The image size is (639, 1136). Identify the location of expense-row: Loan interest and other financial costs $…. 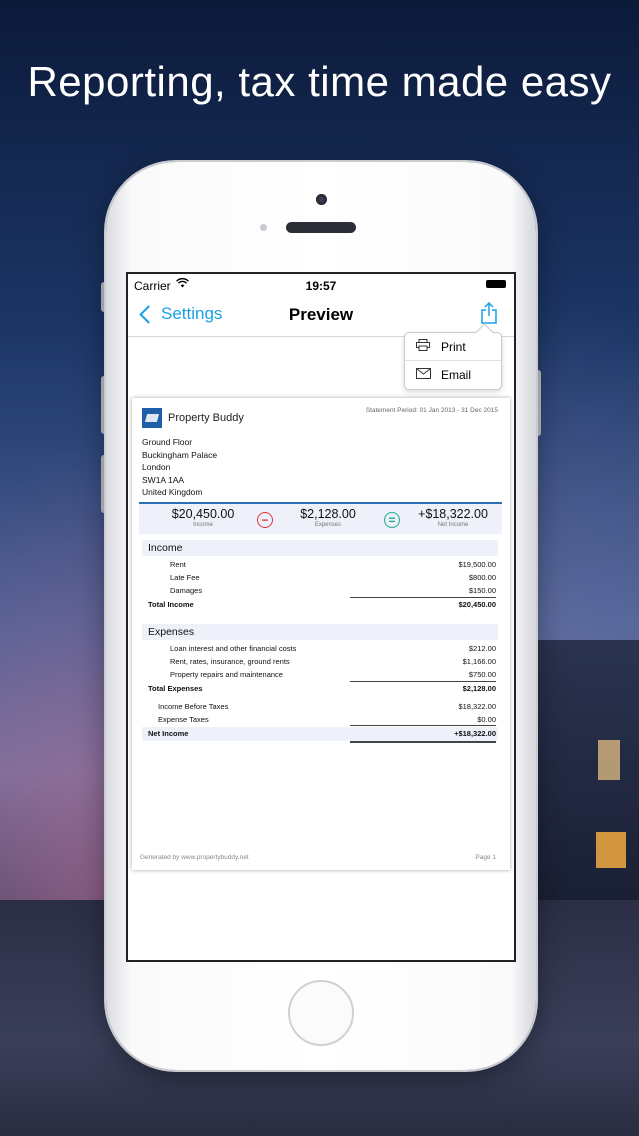
(333, 648).